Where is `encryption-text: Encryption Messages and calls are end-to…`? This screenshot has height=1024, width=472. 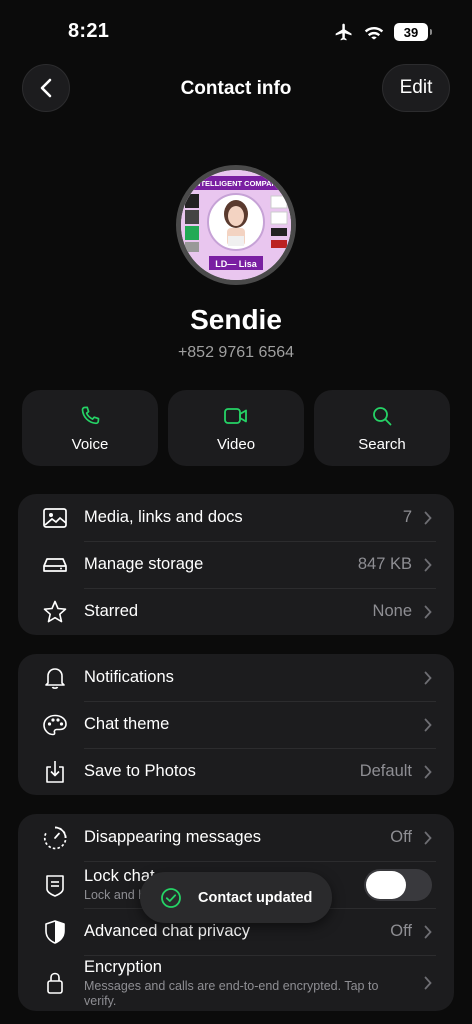
encryption-text: Encryption Messages and calls are end-to… is located at coordinates (248, 983).